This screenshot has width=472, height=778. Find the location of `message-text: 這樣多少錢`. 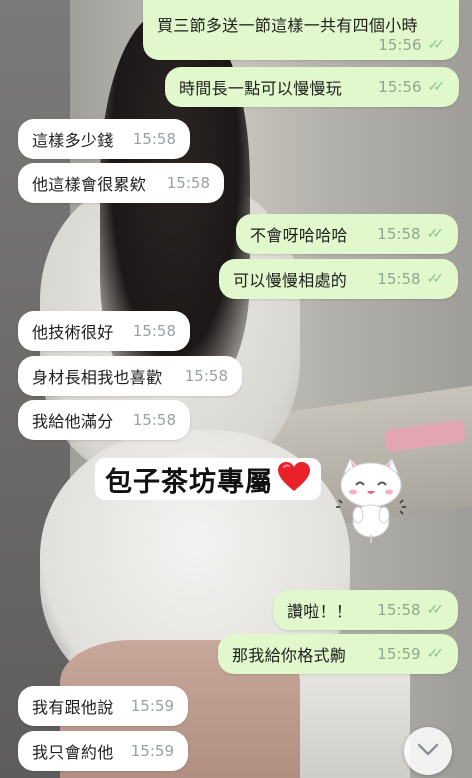

message-text: 這樣多少錢 is located at coordinates (73, 140).